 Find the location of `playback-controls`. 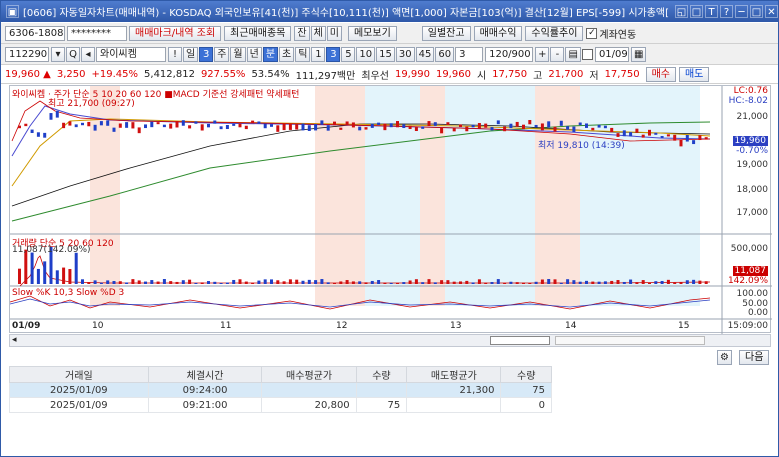

playback-controls is located at coordinates (520, 340).